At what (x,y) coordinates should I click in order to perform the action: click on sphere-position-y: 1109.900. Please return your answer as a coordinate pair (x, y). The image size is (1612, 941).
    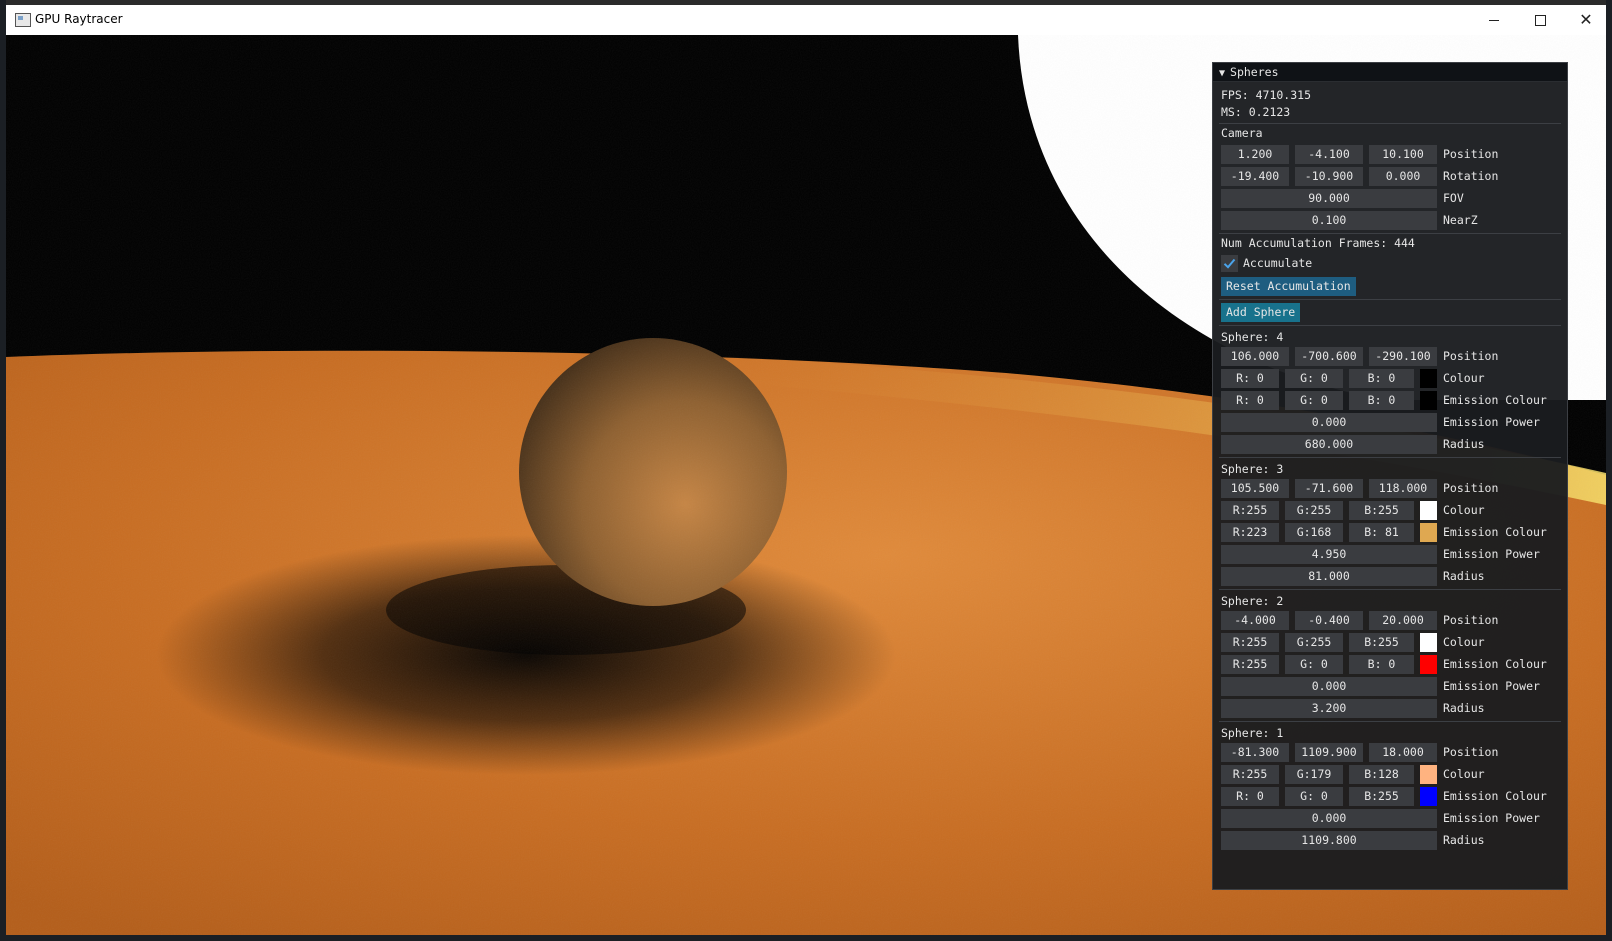
    Looking at the image, I should click on (1329, 752).